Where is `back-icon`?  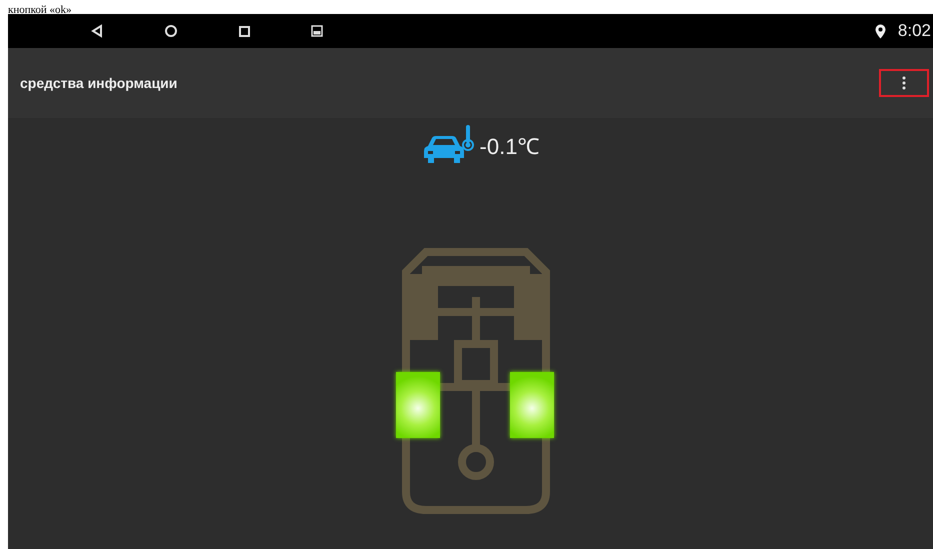
back-icon is located at coordinates (97, 31).